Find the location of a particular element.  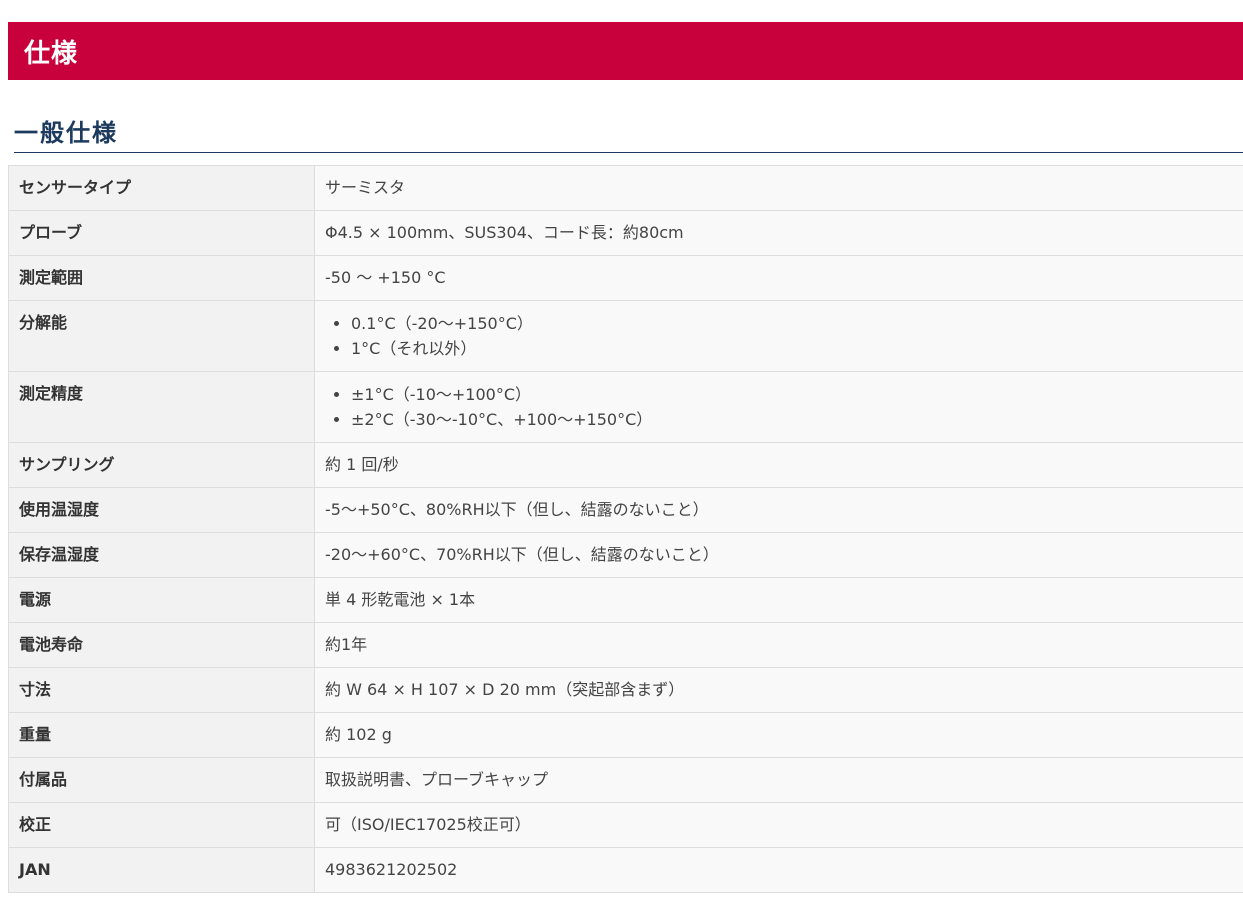

spec-row-range: 測定範囲 -50 ～ +150 °C is located at coordinates (625, 278).